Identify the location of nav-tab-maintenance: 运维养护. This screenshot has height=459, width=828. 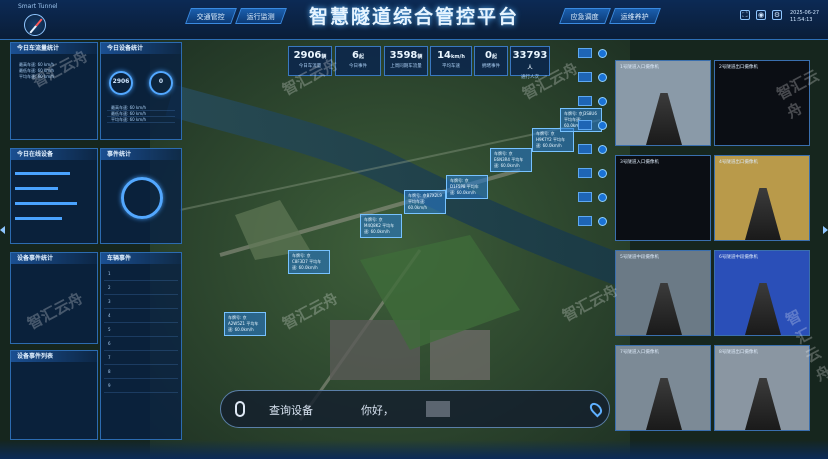
(635, 16).